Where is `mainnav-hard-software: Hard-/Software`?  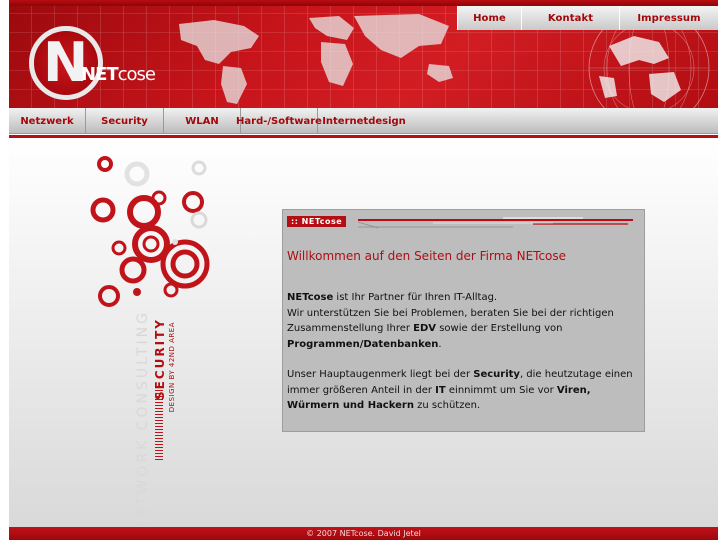 mainnav-hard-software: Hard-/Software is located at coordinates (279, 121).